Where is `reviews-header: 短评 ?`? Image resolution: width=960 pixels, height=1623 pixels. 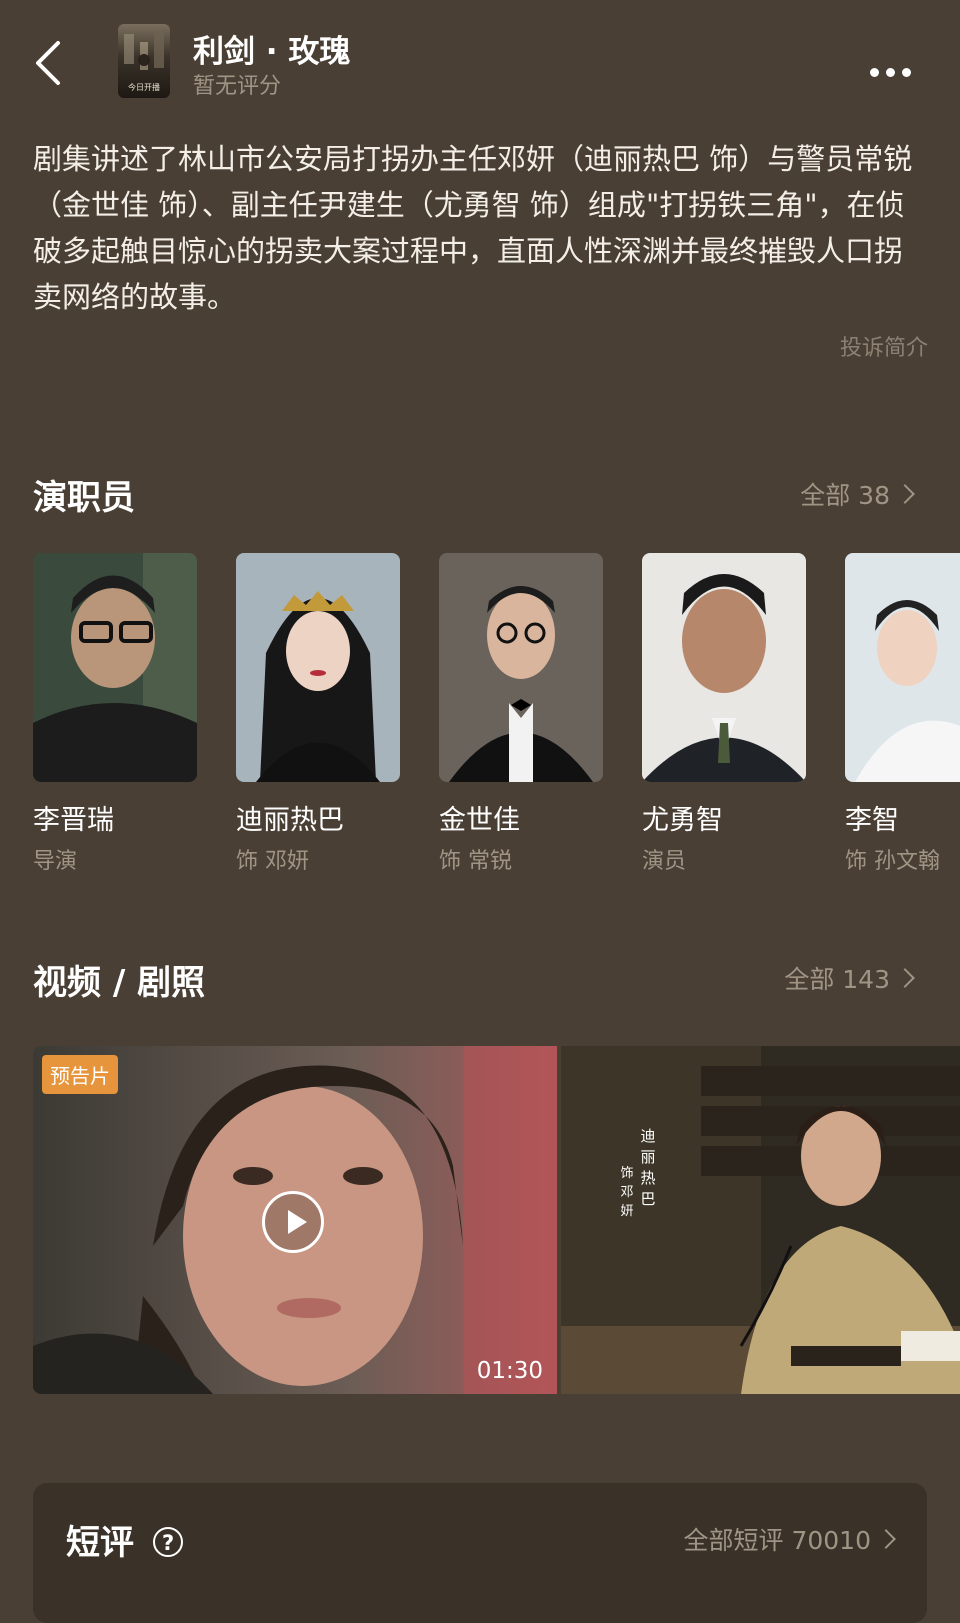
reviews-header: 短评 ? is located at coordinates (125, 1539).